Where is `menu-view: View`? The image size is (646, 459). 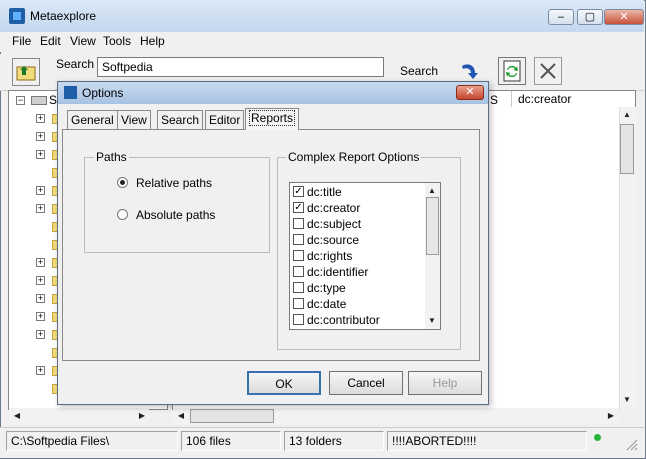
menu-view: View is located at coordinates (83, 41).